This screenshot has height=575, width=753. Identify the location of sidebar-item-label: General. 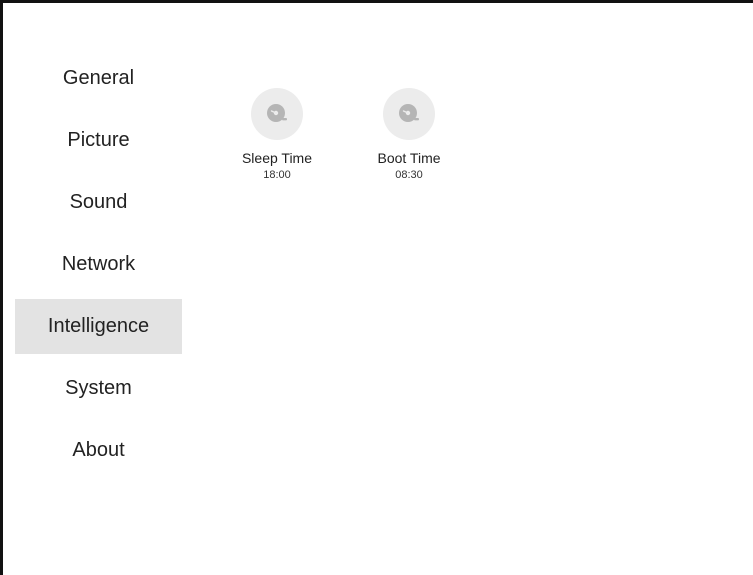
(98, 78).